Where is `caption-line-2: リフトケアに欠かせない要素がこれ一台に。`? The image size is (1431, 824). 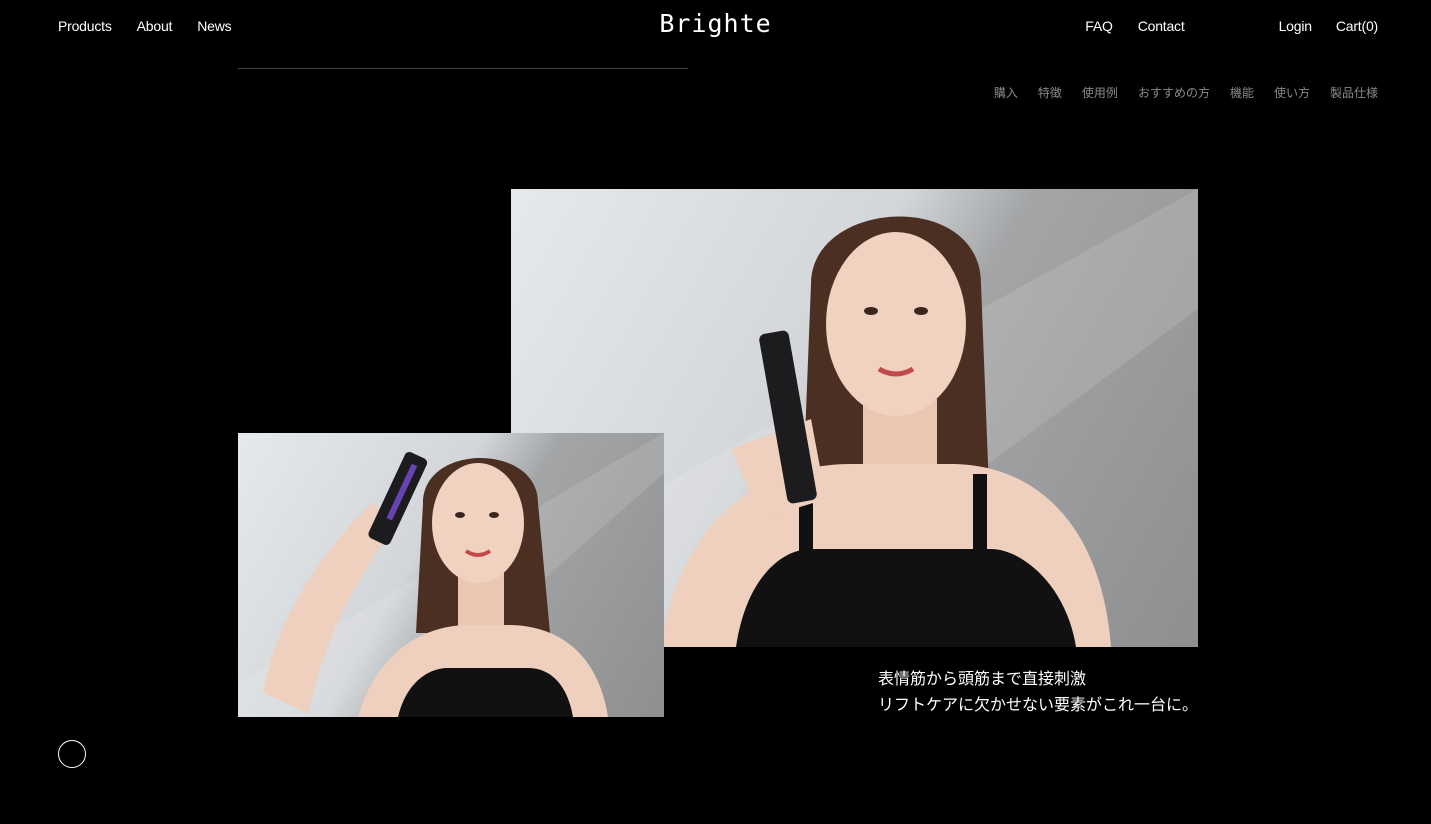 caption-line-2: リフトケアに欠かせない要素がこれ一台に。 is located at coordinates (1038, 705).